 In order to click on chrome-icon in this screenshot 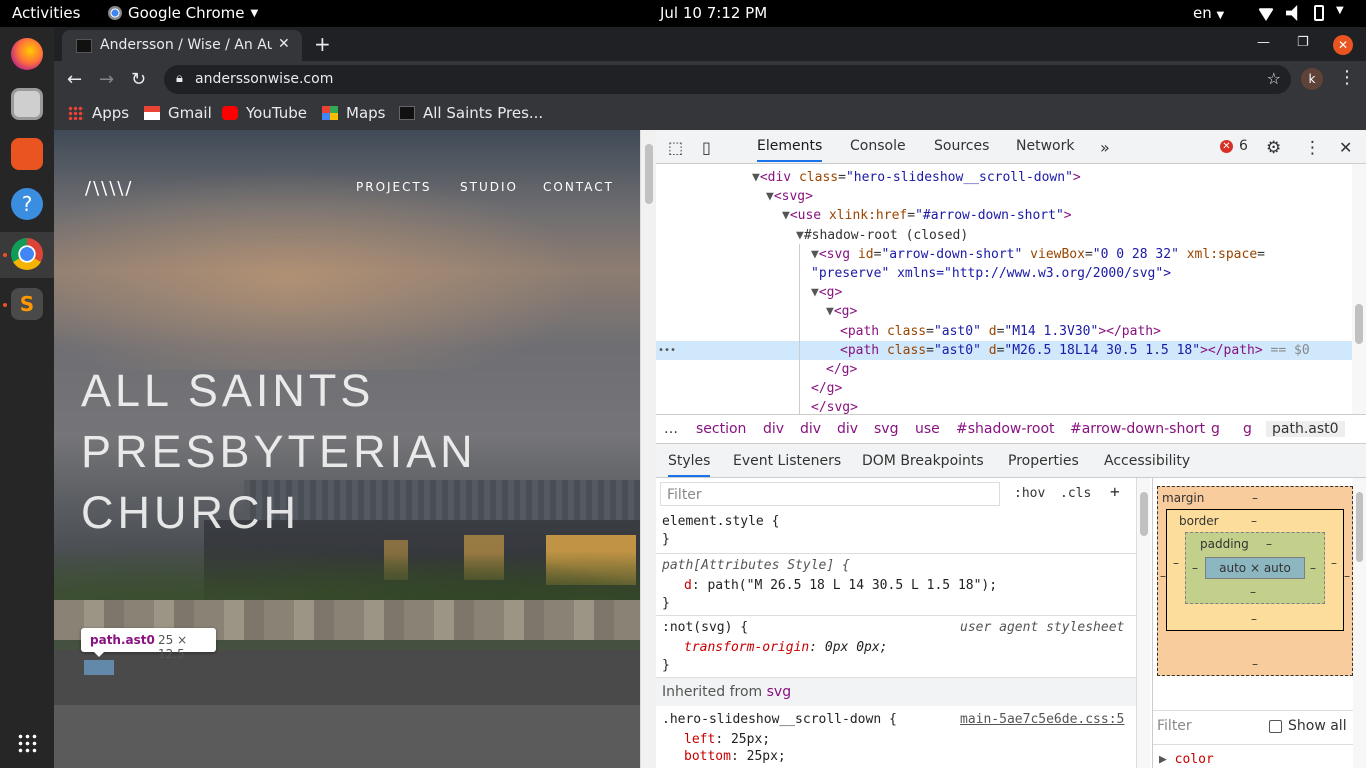, I will do `click(27, 254)`.